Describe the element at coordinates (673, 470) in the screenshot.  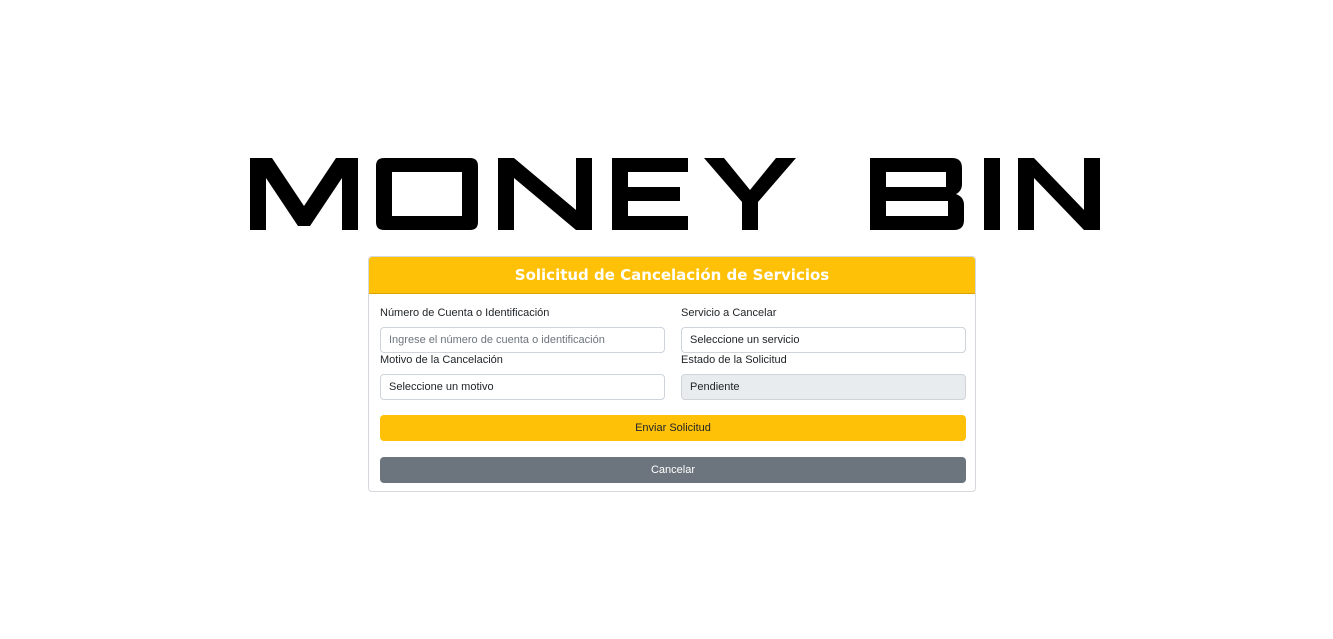
I see `cancel-button: Cancelar` at that location.